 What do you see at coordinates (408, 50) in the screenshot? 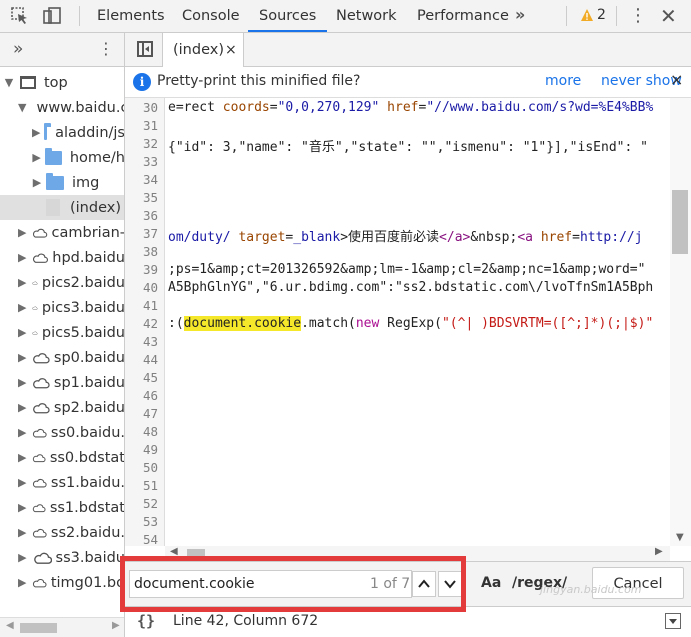
I see `editor-tabbar: (index) ×` at bounding box center [408, 50].